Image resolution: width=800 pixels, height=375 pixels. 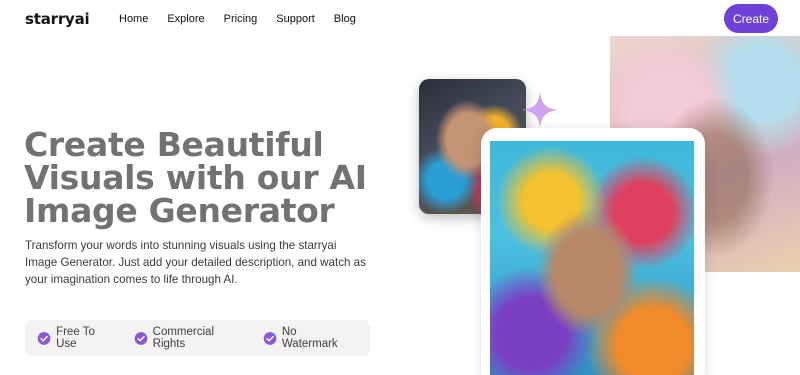 I want to click on nav-pricing: Pricing, so click(x=241, y=19).